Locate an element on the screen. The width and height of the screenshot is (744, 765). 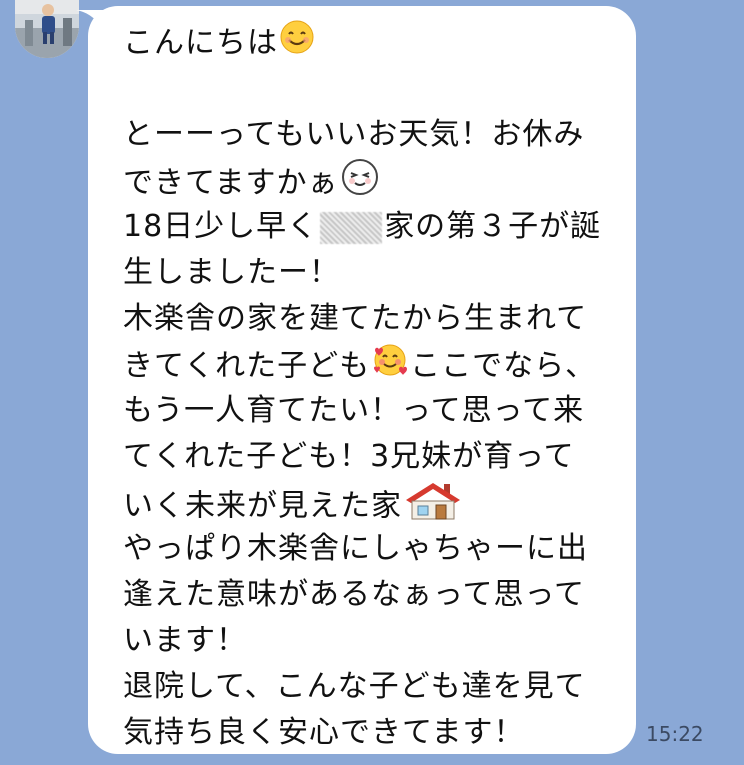
line-text: 18日少し早く is located at coordinates (221, 226).